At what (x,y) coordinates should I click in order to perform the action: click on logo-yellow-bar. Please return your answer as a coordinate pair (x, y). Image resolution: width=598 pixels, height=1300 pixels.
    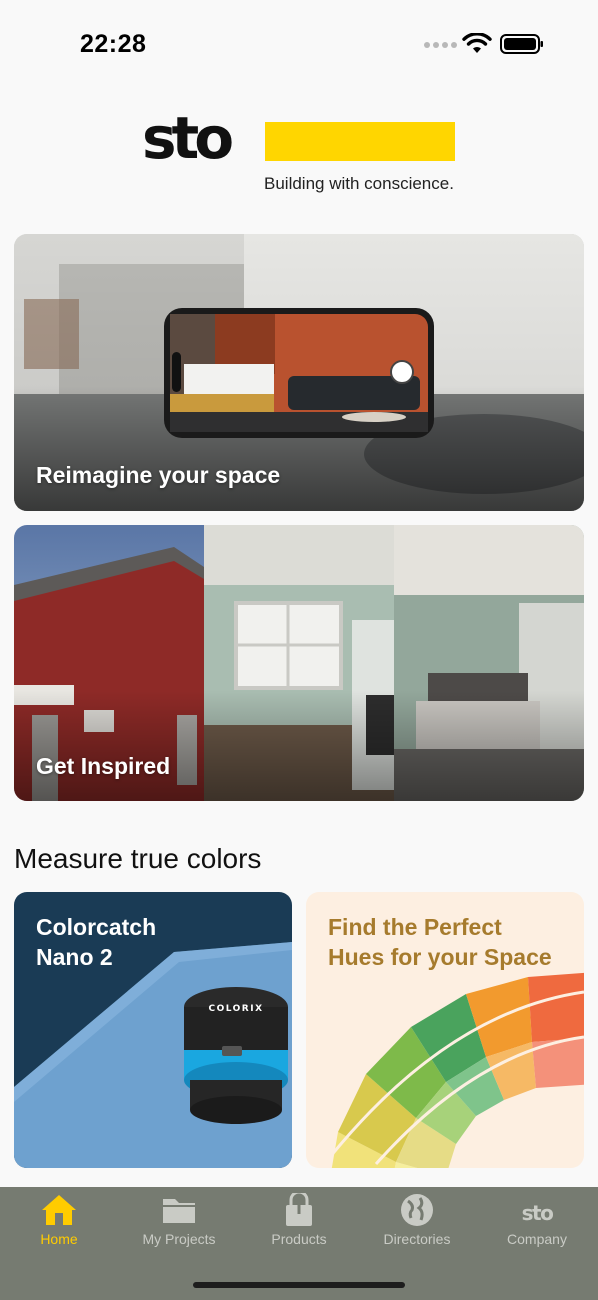
    Looking at the image, I should click on (360, 141).